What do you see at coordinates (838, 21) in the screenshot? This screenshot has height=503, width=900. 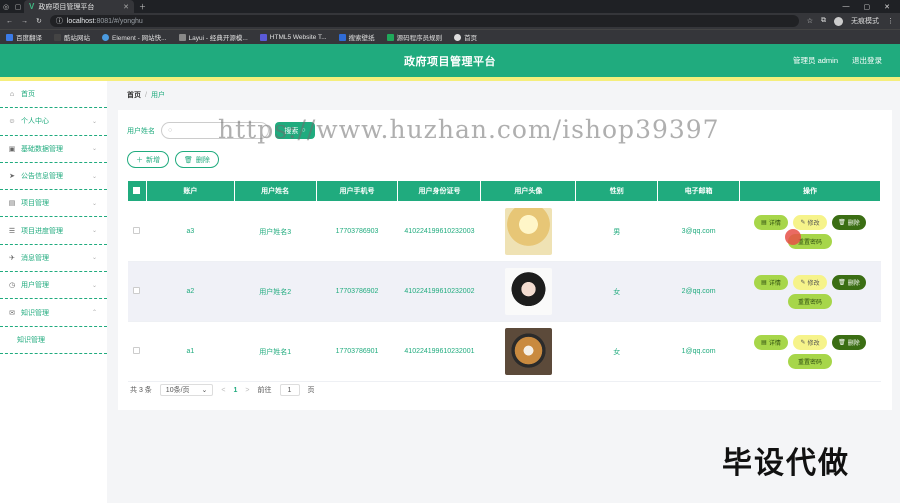 I see `profile-avatar` at bounding box center [838, 21].